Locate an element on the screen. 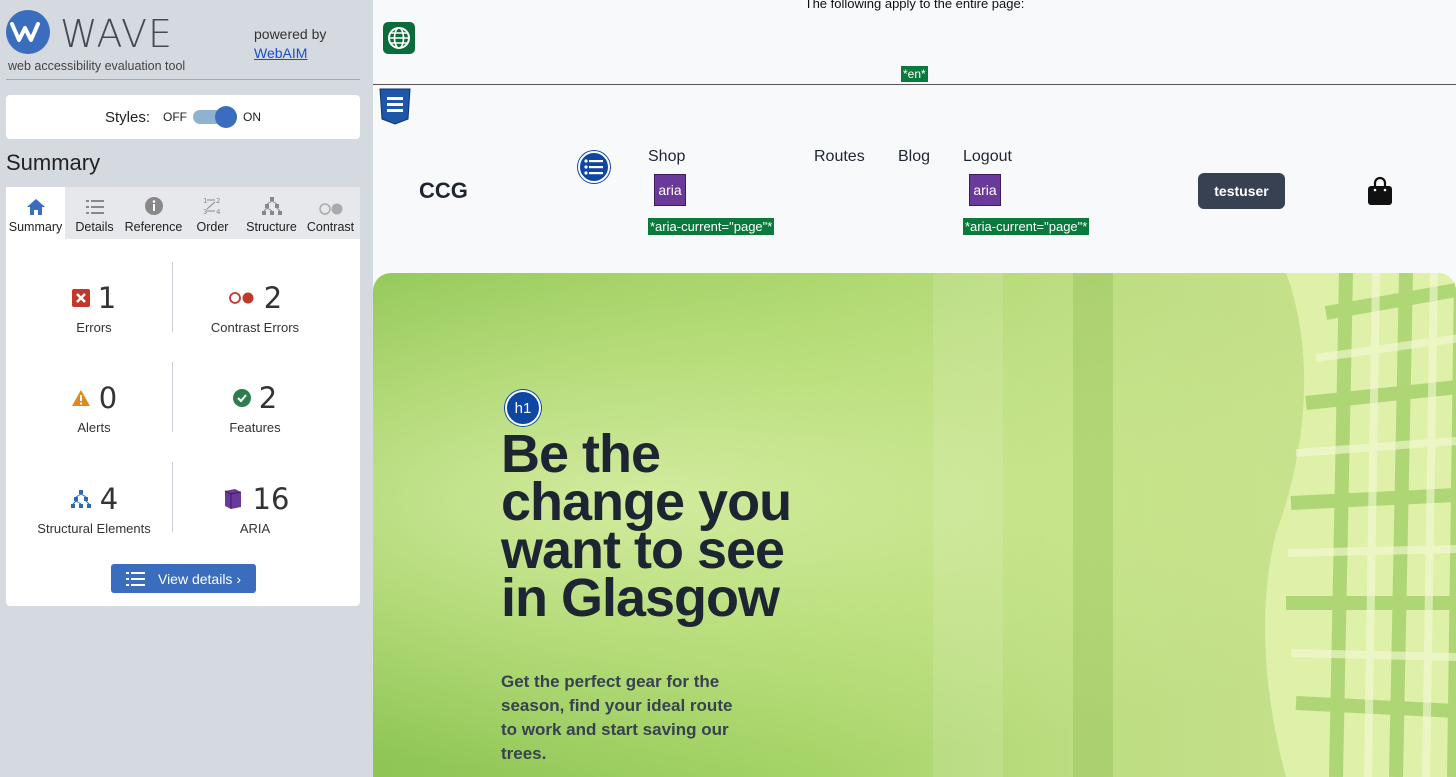 The height and width of the screenshot is (777, 1456). aria-count: 16 is located at coordinates (271, 499).